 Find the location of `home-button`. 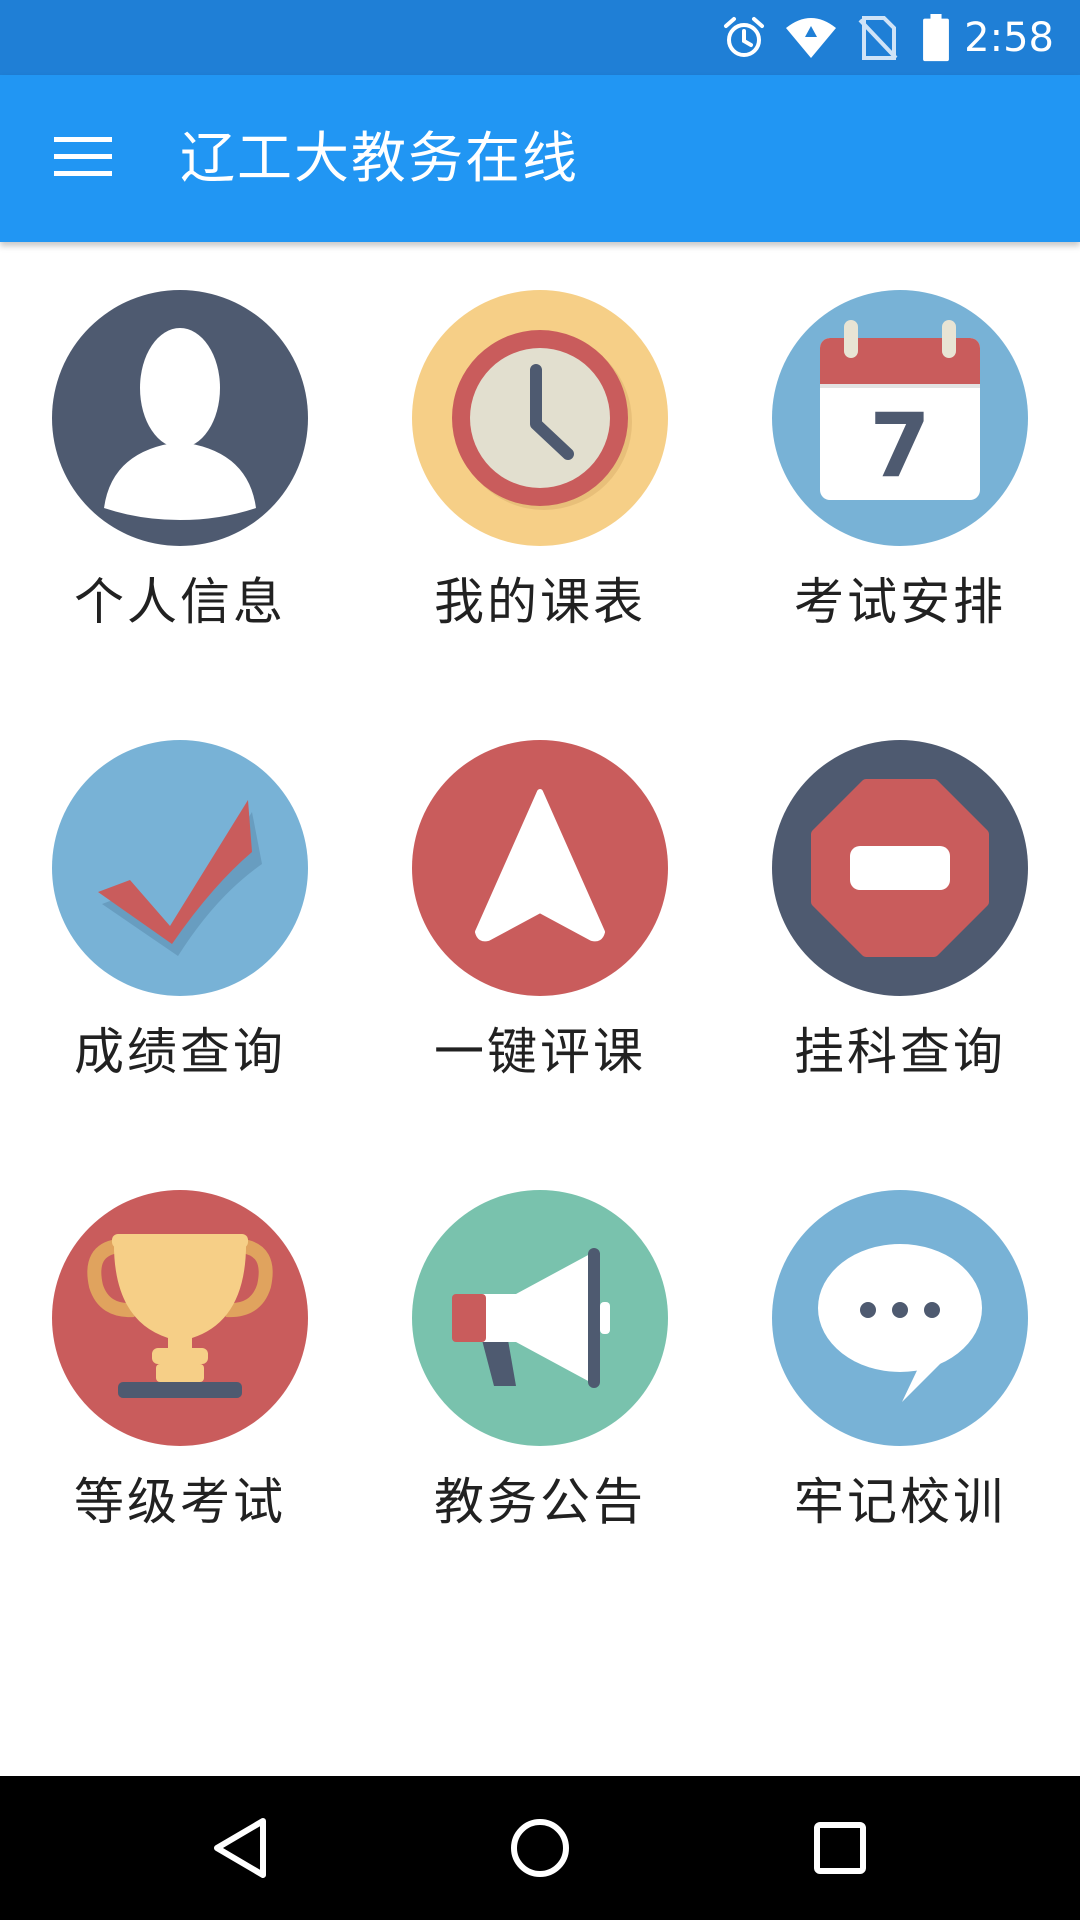

home-button is located at coordinates (540, 1848).